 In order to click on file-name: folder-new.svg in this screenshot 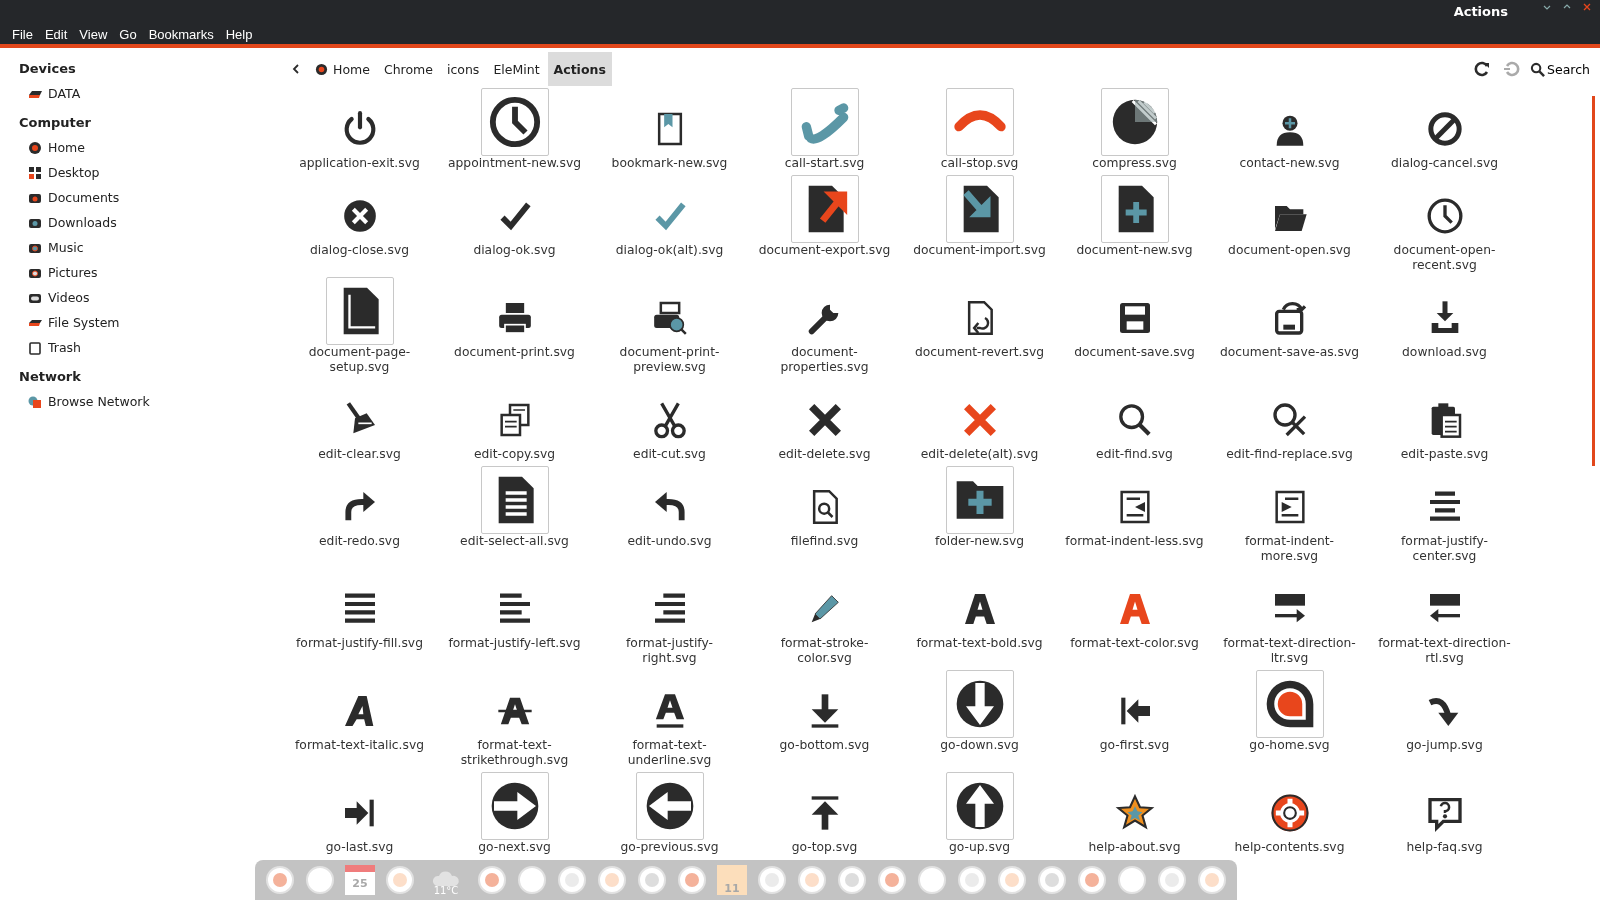, I will do `click(979, 541)`.